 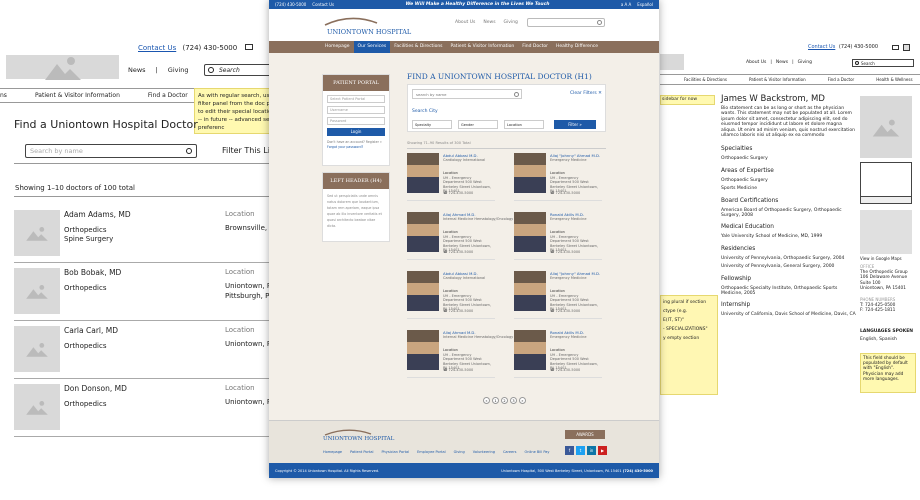 I want to click on linkedin-icon: in, so click(x=591, y=450).